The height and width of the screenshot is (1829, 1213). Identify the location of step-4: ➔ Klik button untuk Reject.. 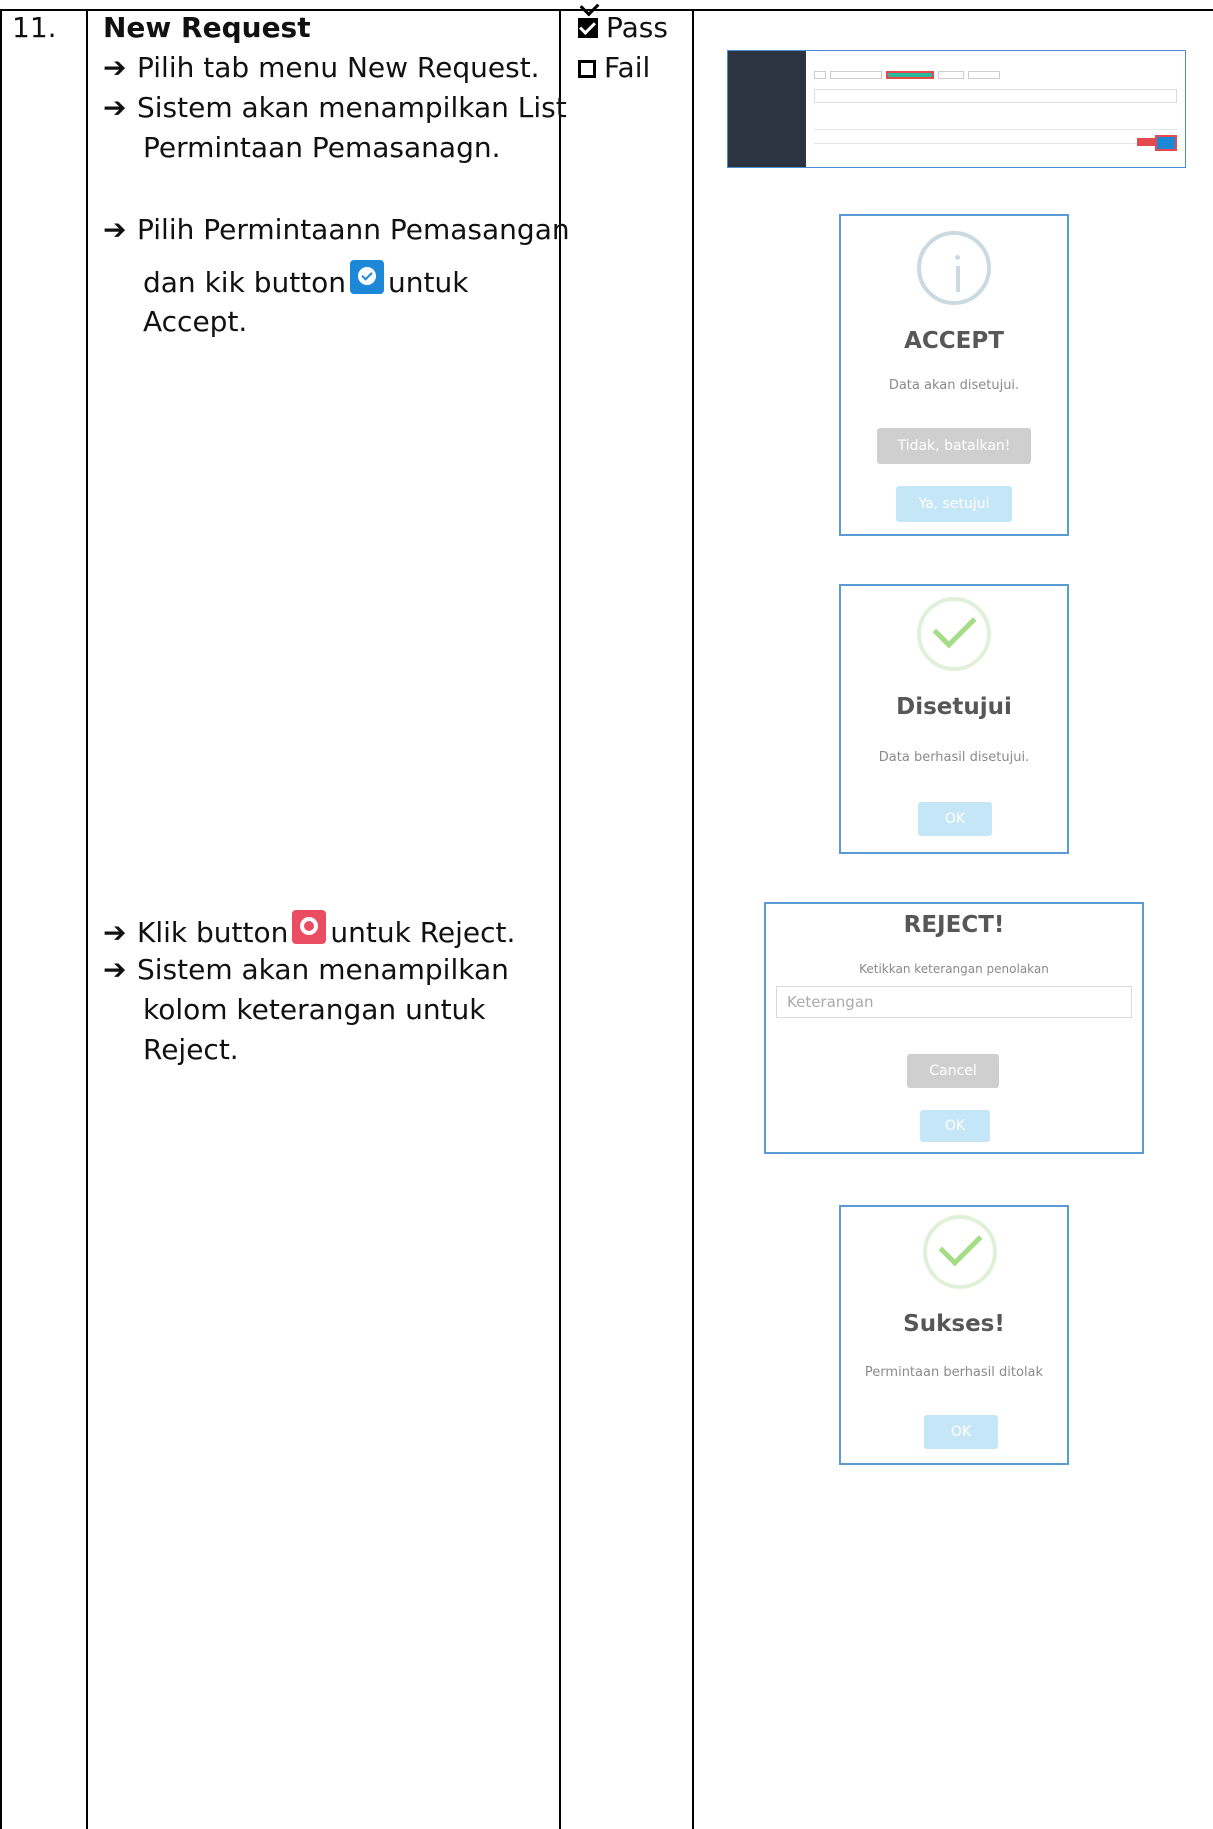
(309, 931).